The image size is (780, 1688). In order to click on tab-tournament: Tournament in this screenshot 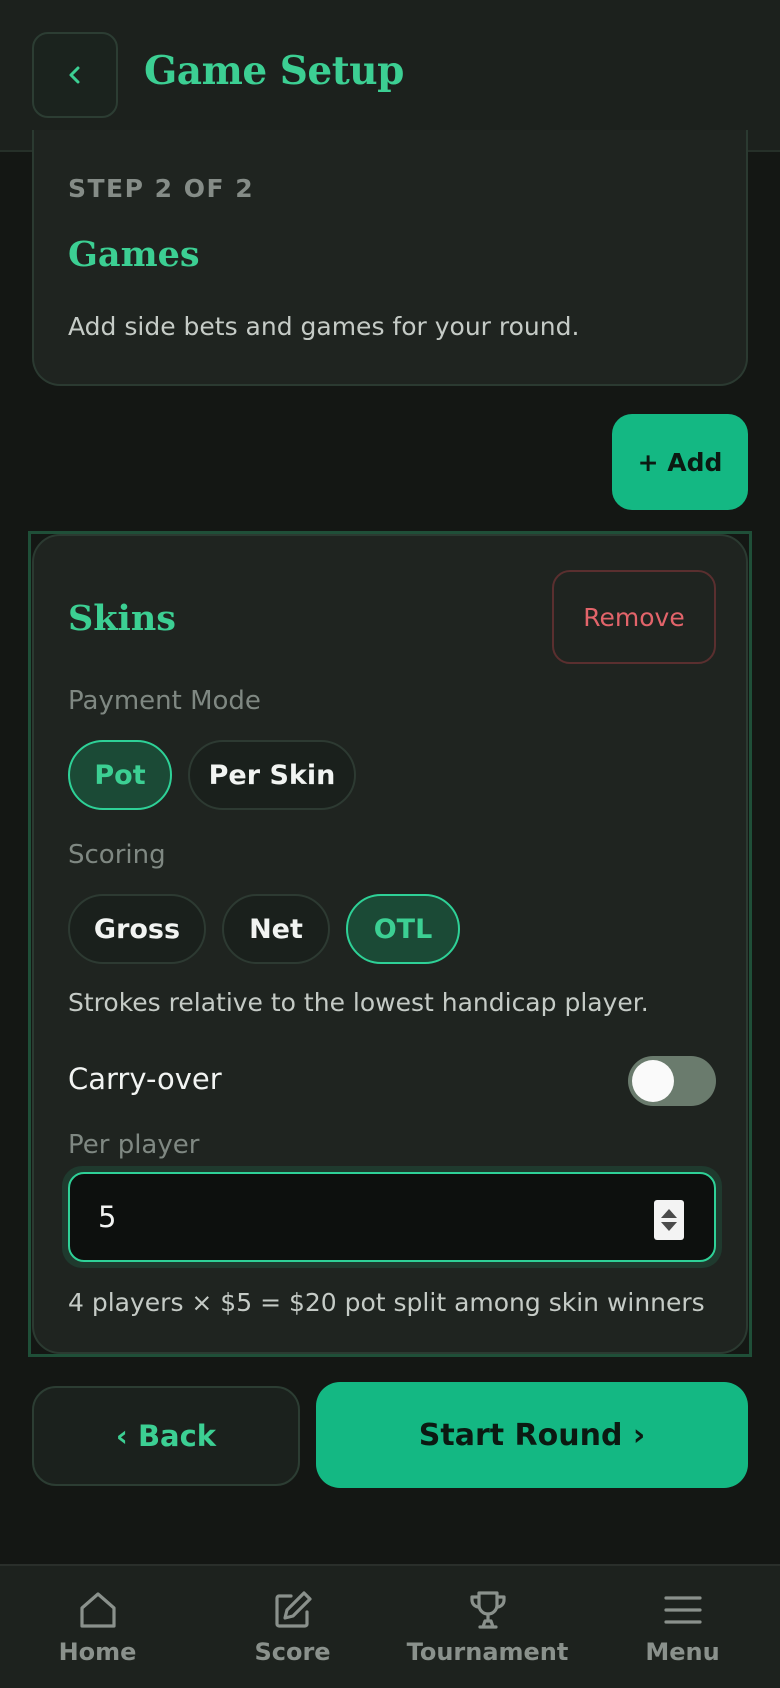, I will do `click(487, 1627)`.